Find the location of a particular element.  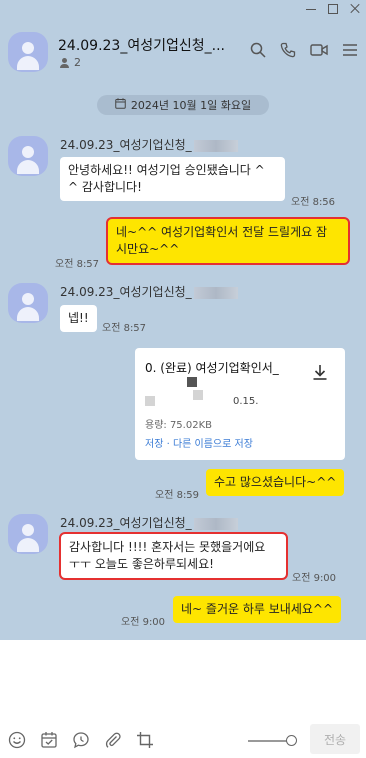

close-icon is located at coordinates (355, 9).